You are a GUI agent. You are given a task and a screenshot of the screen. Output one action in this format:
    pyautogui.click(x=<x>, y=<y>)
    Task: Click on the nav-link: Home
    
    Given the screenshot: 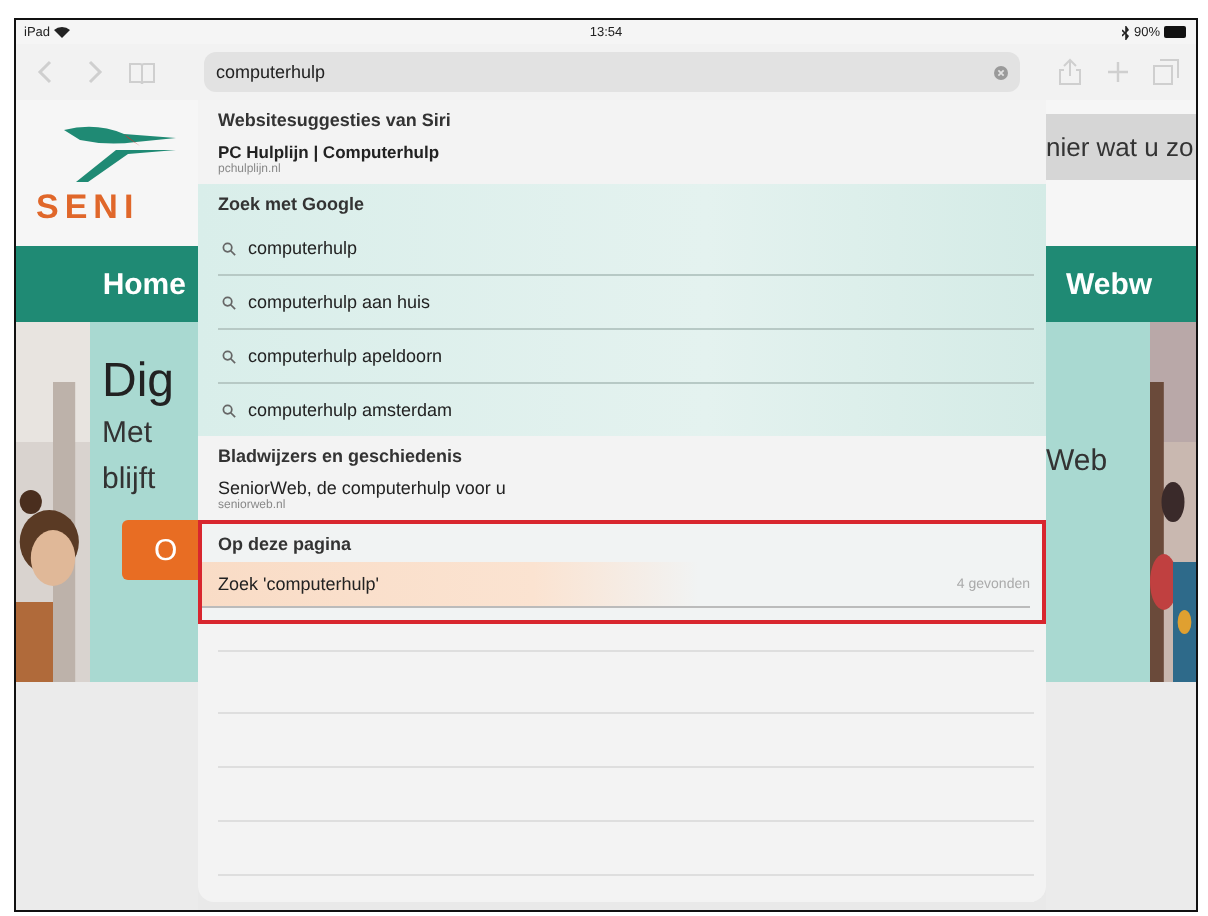 What is the action you would take?
    pyautogui.click(x=144, y=284)
    